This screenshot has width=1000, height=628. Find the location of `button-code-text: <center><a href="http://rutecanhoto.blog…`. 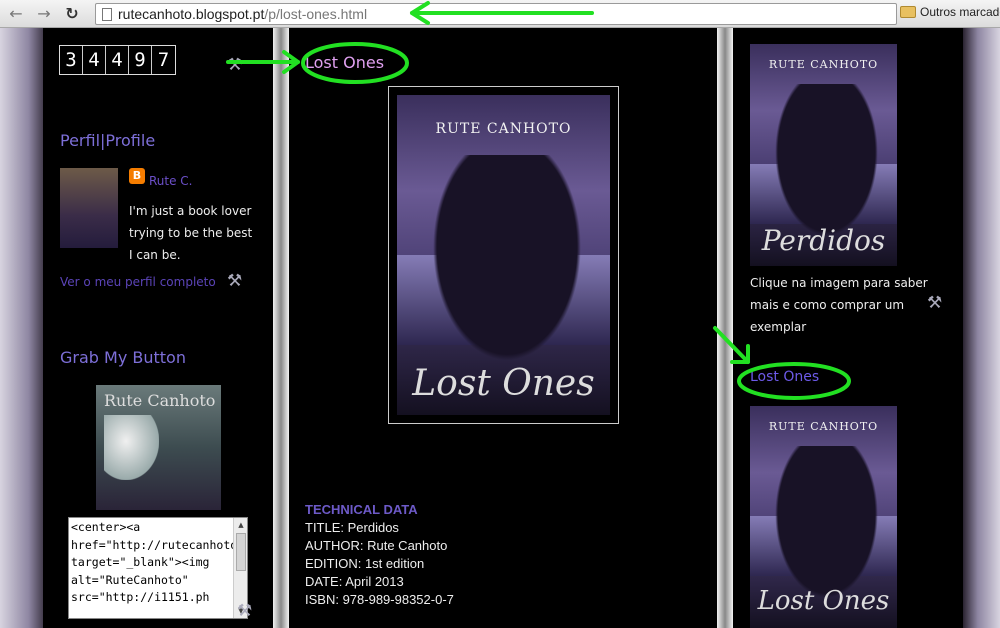

button-code-text: <center><a href="http://rutecanhoto.blog… is located at coordinates (159, 562).